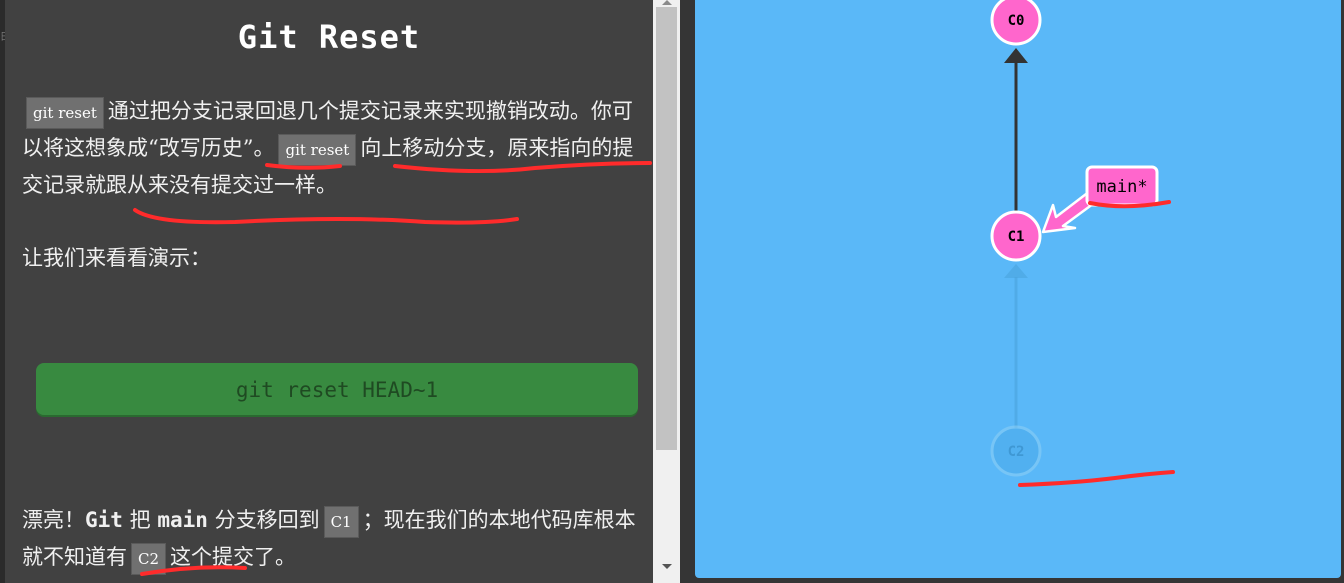 Image resolution: width=1344 pixels, height=583 pixels. What do you see at coordinates (1016, 55) in the screenshot?
I see `edge-arrowhead-c0-icon` at bounding box center [1016, 55].